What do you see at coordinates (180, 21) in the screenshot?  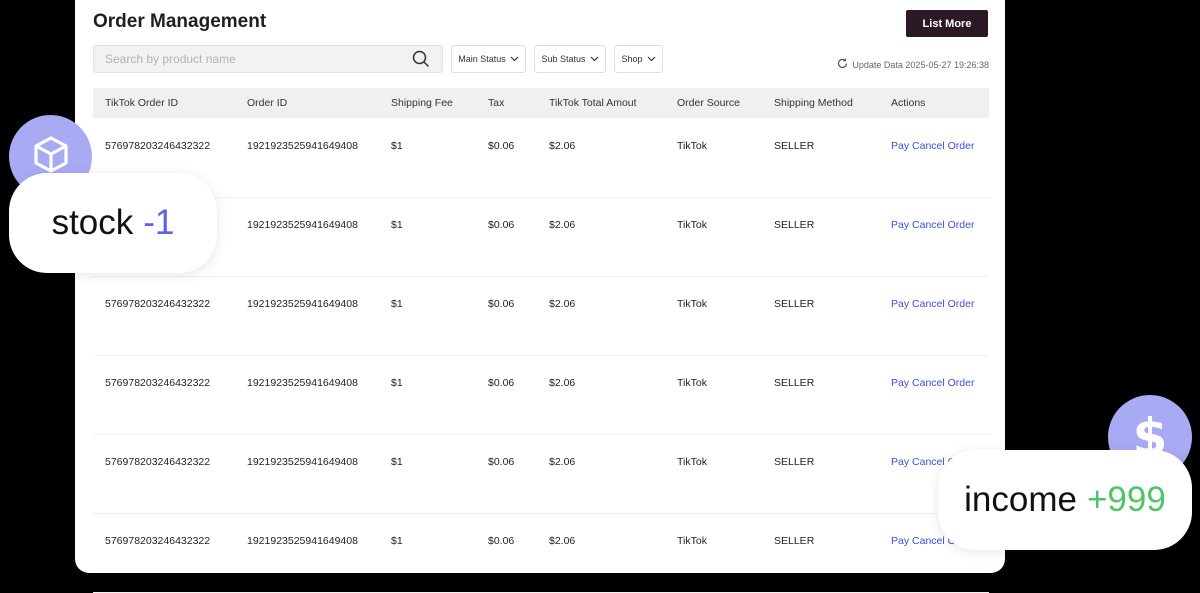 I see `page-title: Order Management` at bounding box center [180, 21].